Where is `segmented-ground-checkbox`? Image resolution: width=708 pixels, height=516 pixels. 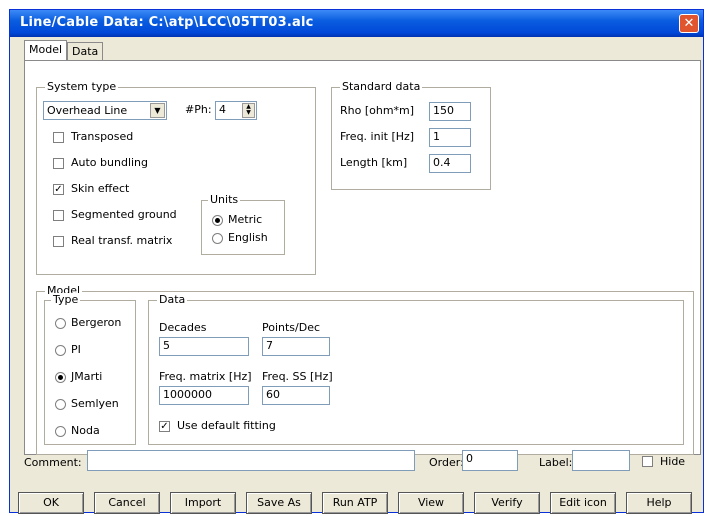
segmented-ground-checkbox is located at coordinates (58, 215).